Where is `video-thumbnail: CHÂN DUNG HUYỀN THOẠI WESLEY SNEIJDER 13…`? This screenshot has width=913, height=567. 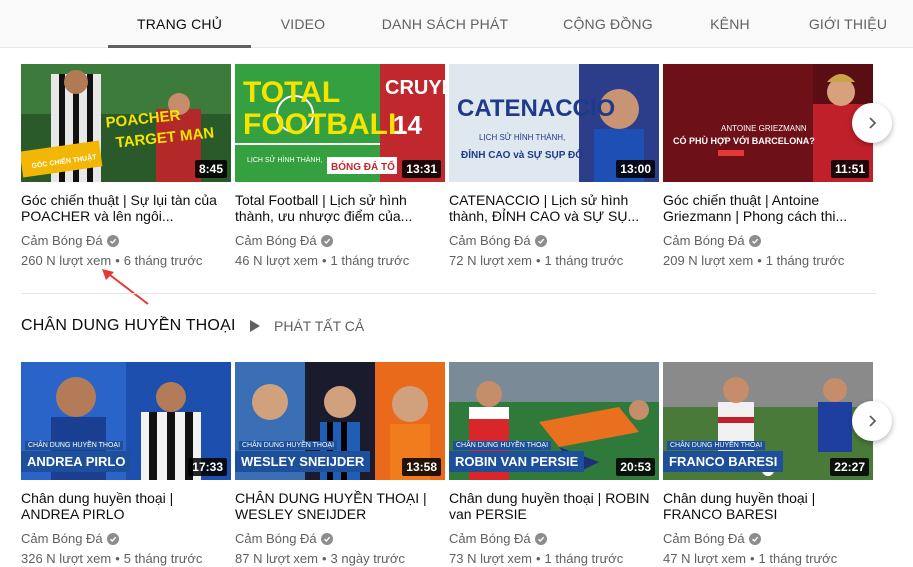
video-thumbnail: CHÂN DUNG HUYỀN THOẠI WESLEY SNEIJDER 13… is located at coordinates (340, 421).